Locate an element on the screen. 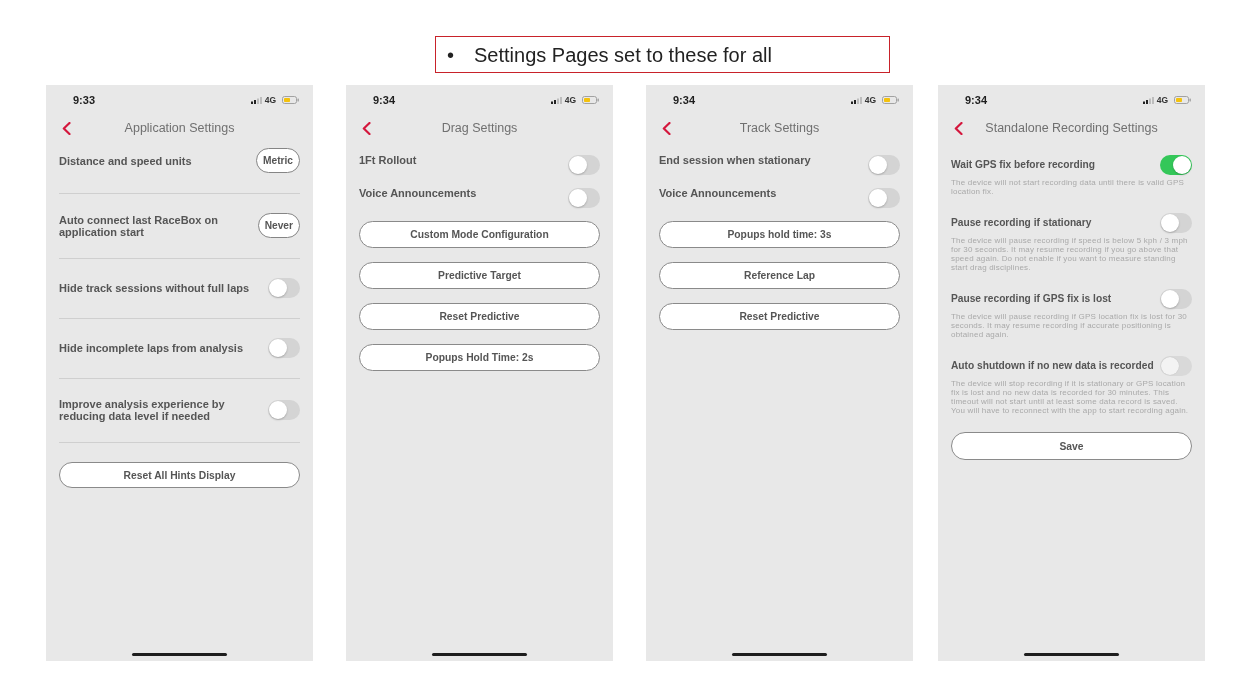  action-button: Reset All Hints Display is located at coordinates (179, 475).